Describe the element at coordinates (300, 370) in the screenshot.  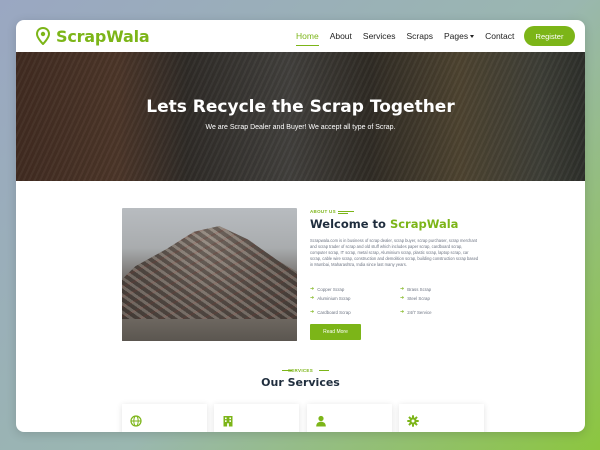
I see `services-eyebrow: SERVICES` at that location.